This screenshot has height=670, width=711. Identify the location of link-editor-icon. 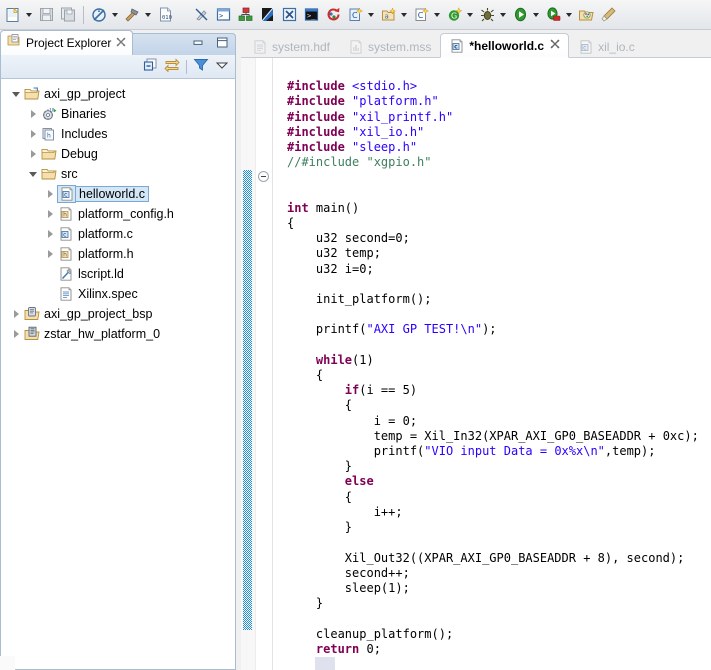
(172, 67).